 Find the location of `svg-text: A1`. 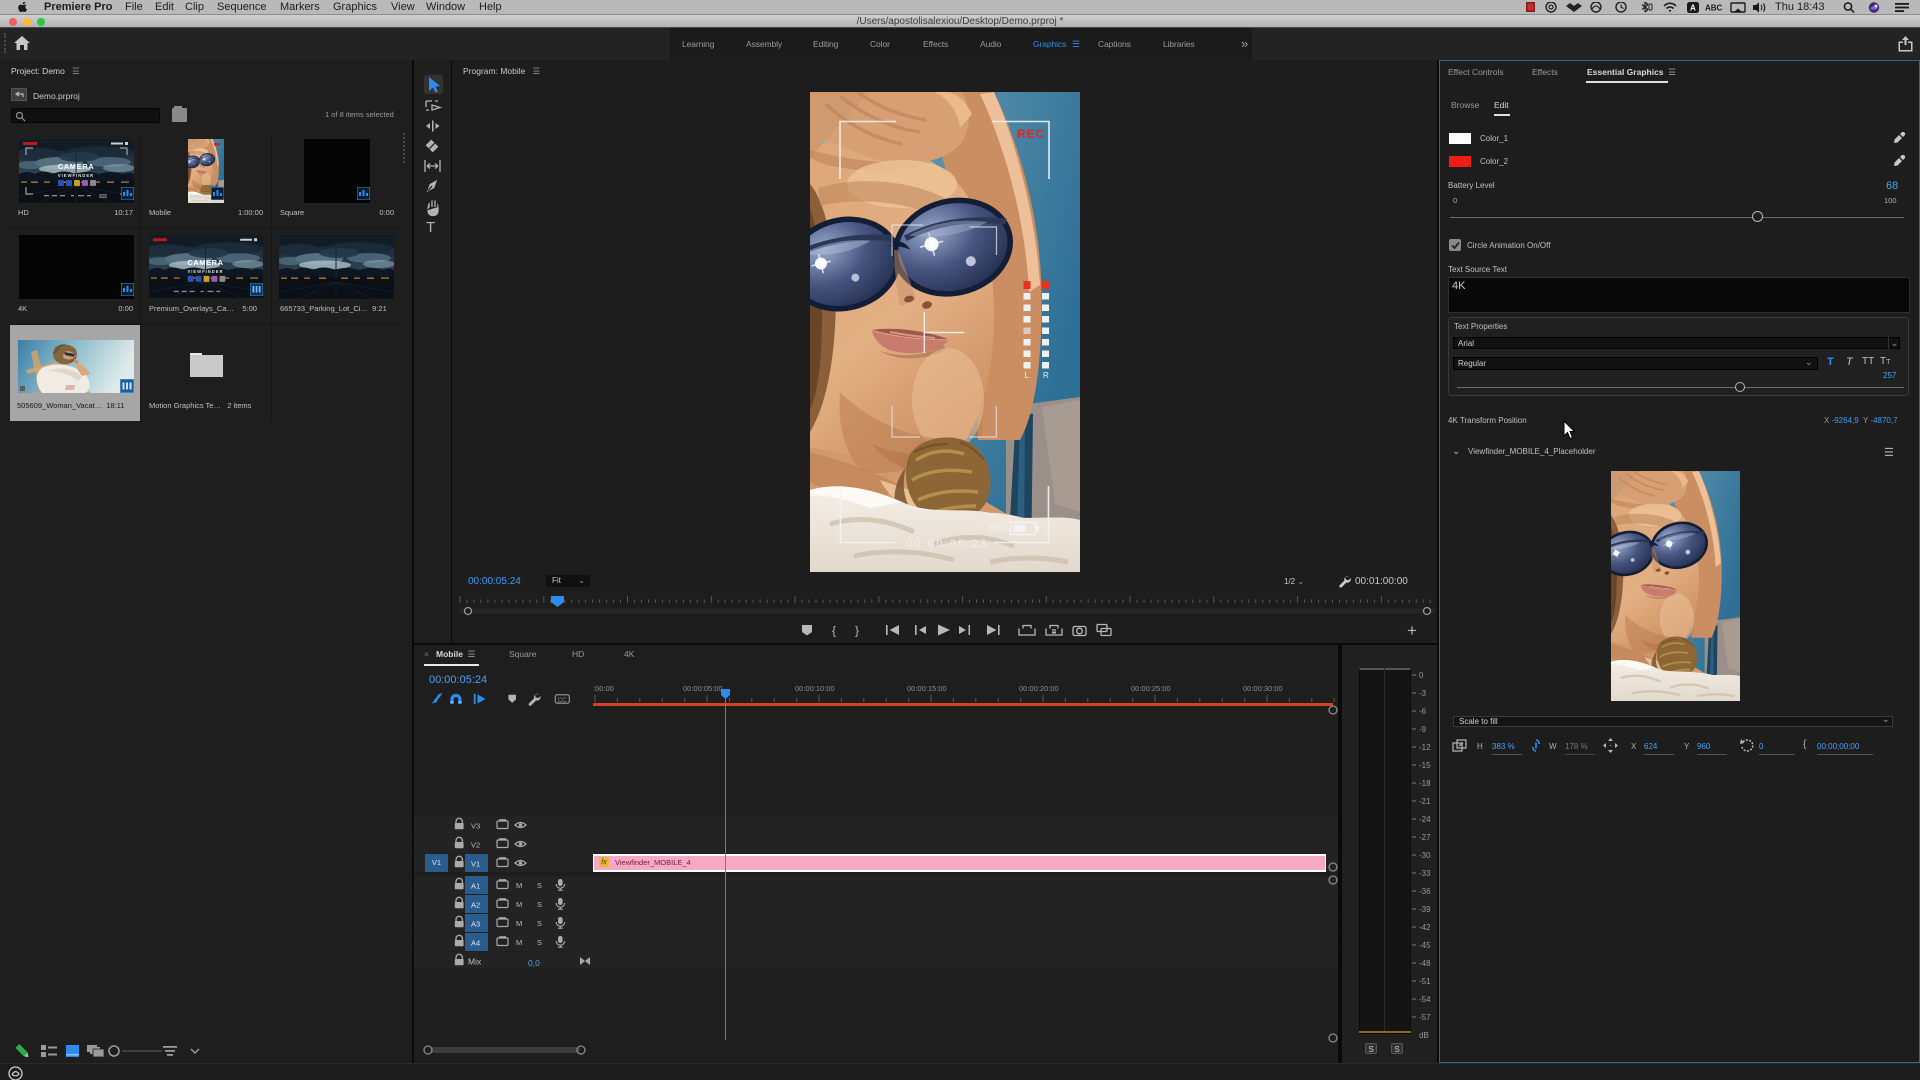

svg-text: A1 is located at coordinates (475, 886).